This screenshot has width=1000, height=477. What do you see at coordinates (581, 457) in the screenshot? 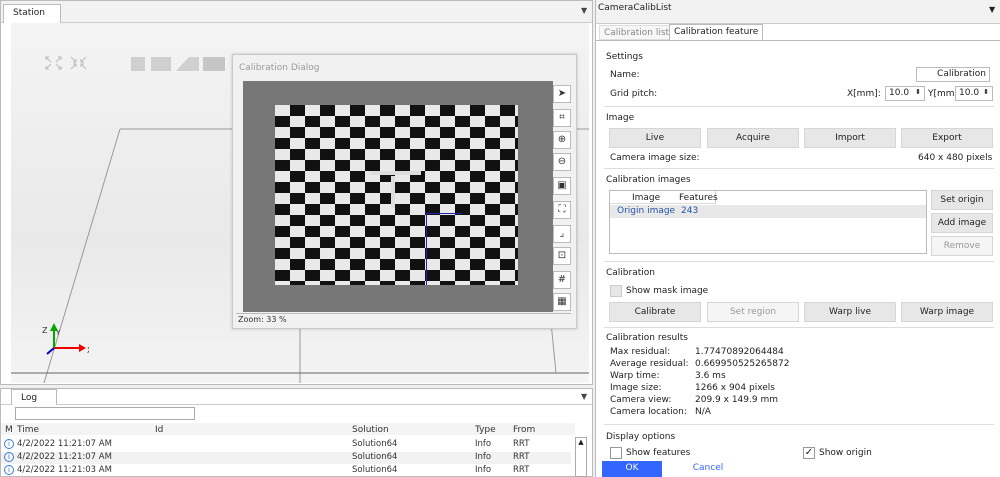
I see `log-scrollbar: ▲` at bounding box center [581, 457].